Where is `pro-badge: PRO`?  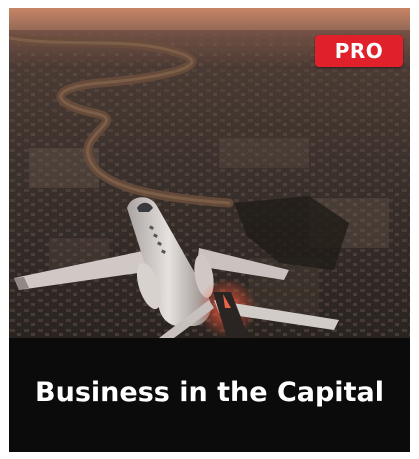 pro-badge: PRO is located at coordinates (359, 51).